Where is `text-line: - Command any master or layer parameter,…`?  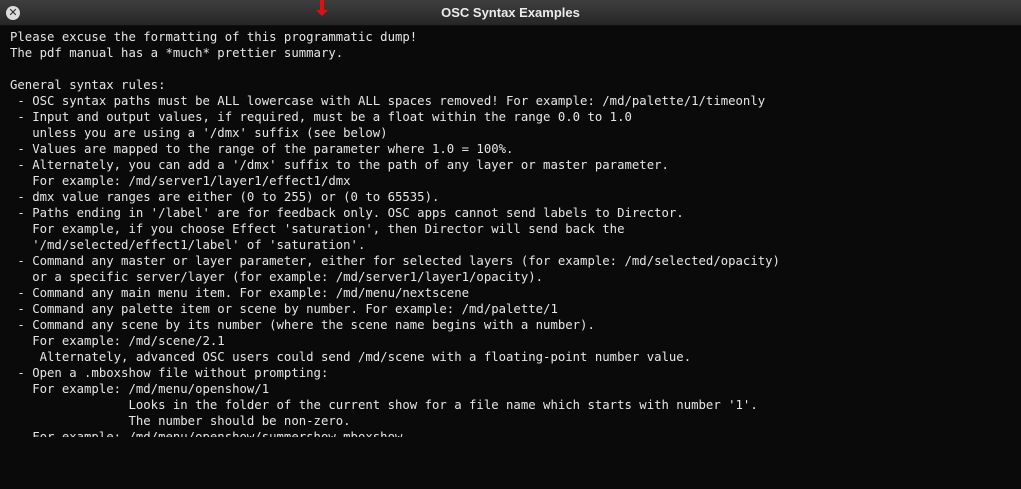 text-line: - Command any master or layer parameter,… is located at coordinates (395, 261).